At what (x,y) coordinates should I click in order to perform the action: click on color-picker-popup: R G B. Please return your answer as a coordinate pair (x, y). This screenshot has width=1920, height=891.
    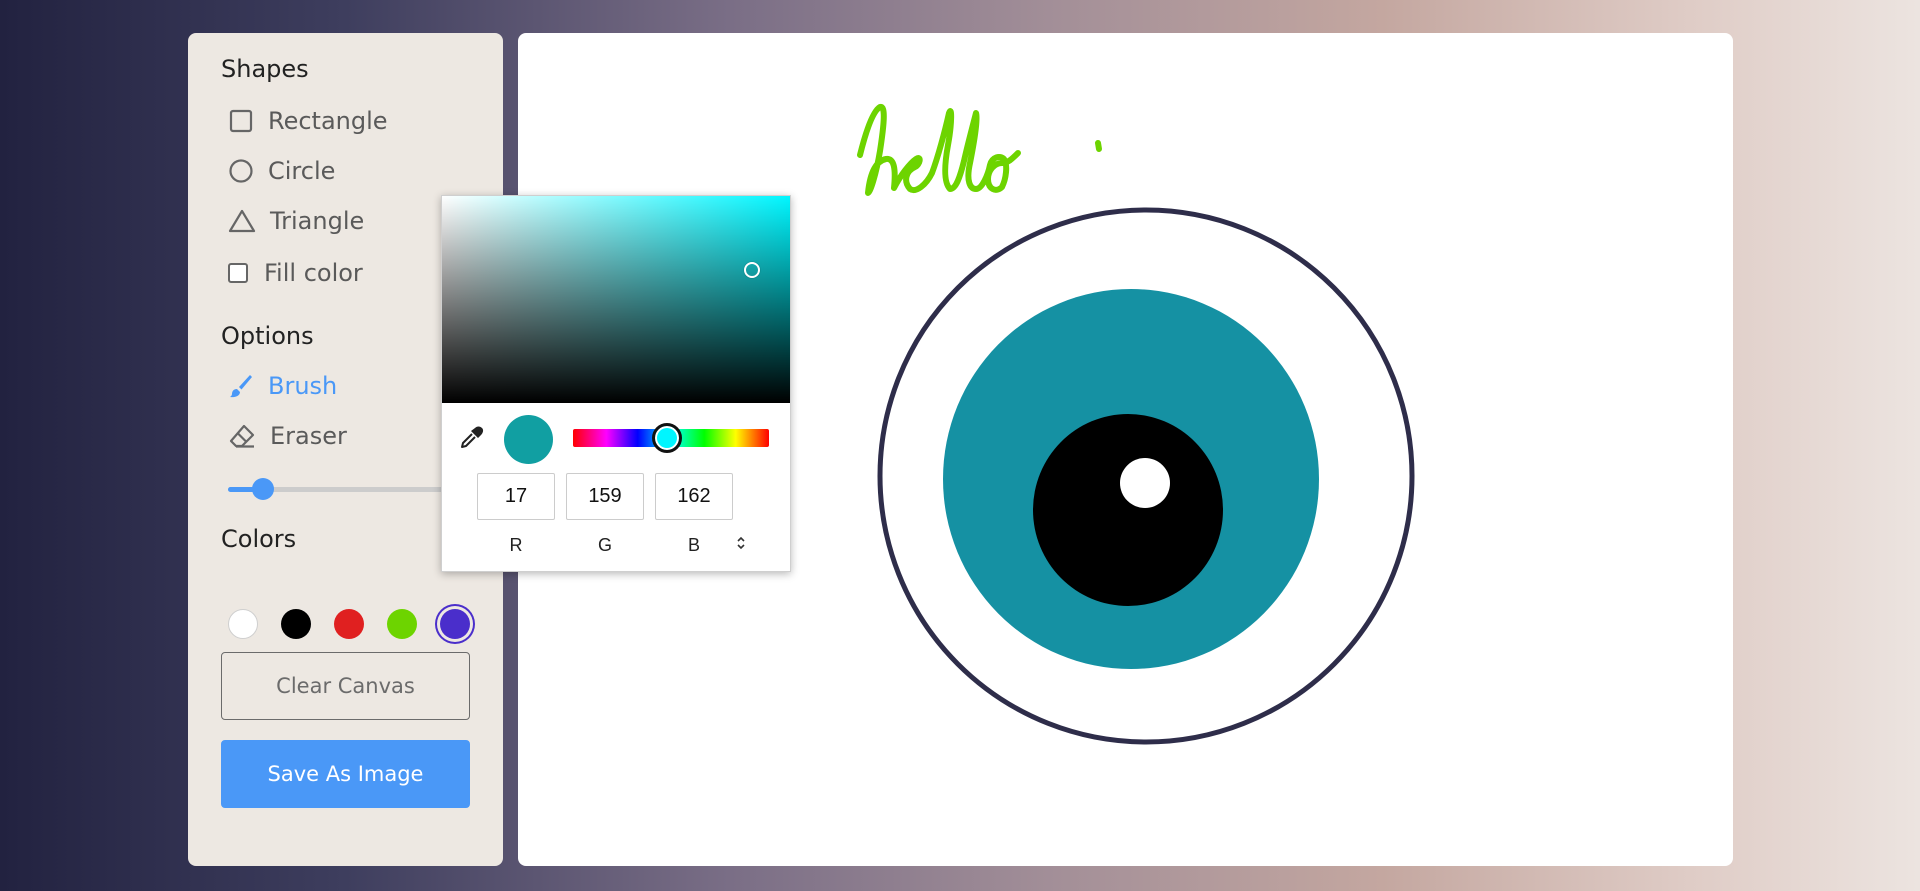
    Looking at the image, I should click on (616, 383).